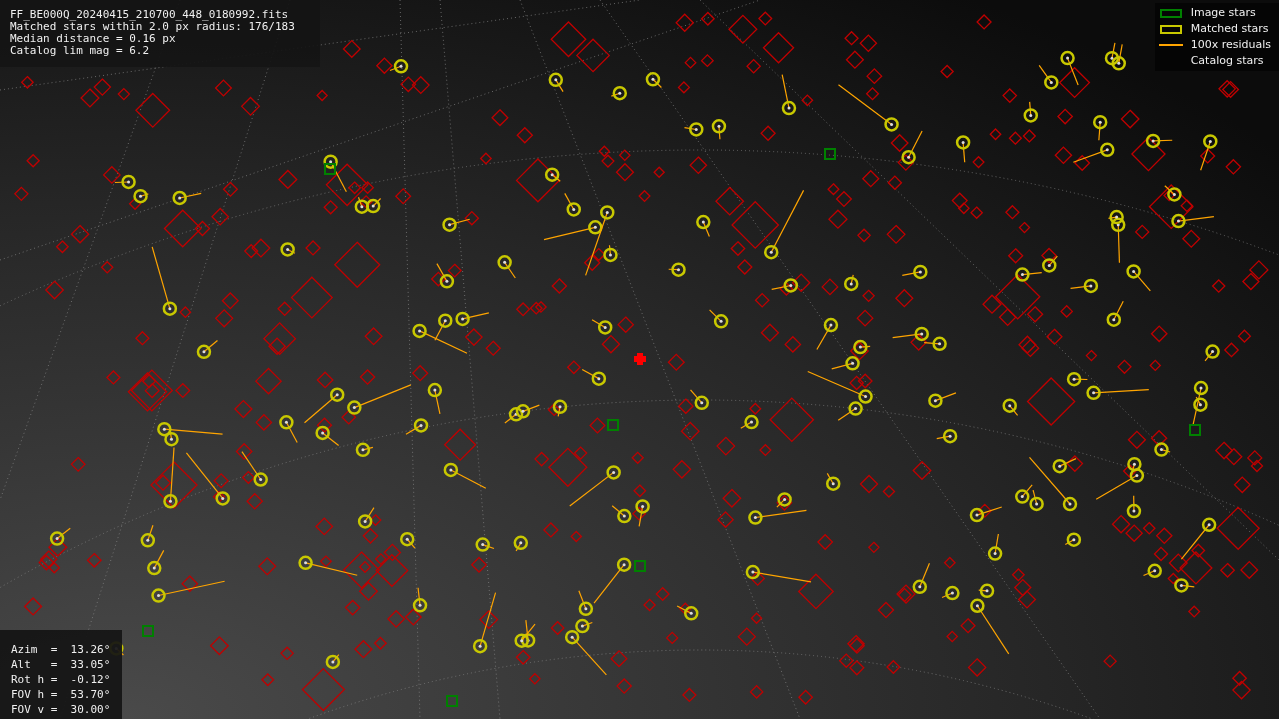  What do you see at coordinates (61, 664) in the screenshot?
I see `pointing-text: Alt = 33.05°` at bounding box center [61, 664].